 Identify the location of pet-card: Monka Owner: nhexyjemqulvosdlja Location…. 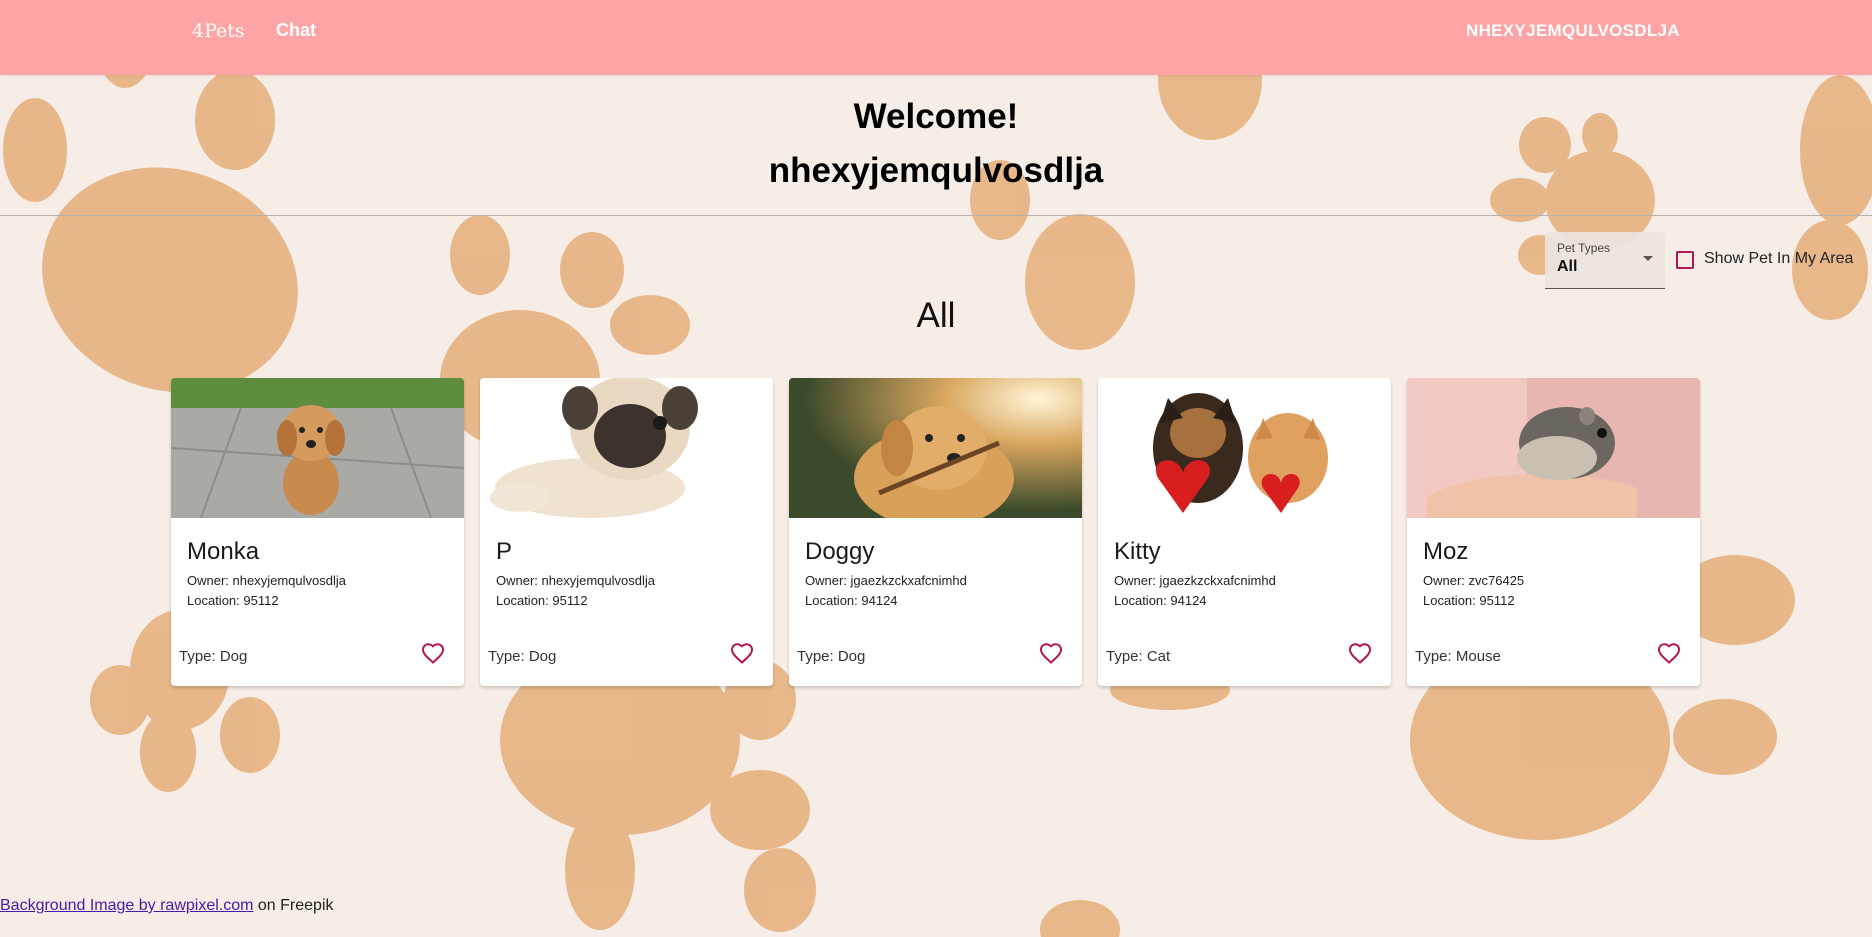
(317, 532).